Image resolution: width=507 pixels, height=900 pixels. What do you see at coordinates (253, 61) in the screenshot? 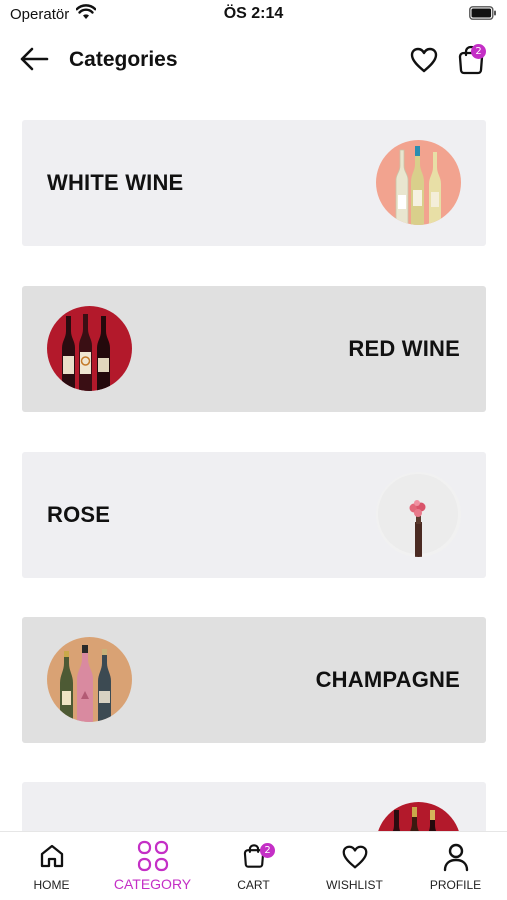
I see `app-header: Categories 2` at bounding box center [253, 61].